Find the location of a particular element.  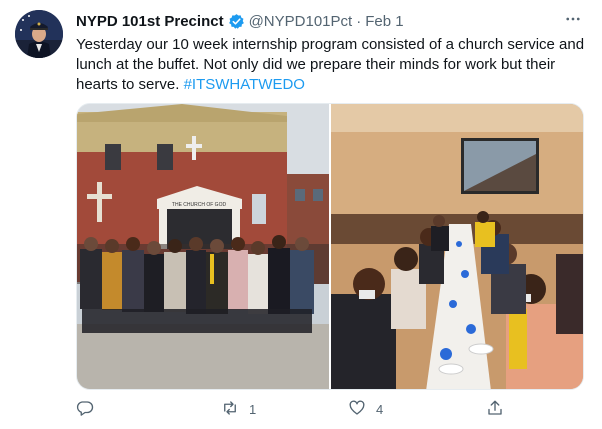

more-options-icon is located at coordinates (573, 21).